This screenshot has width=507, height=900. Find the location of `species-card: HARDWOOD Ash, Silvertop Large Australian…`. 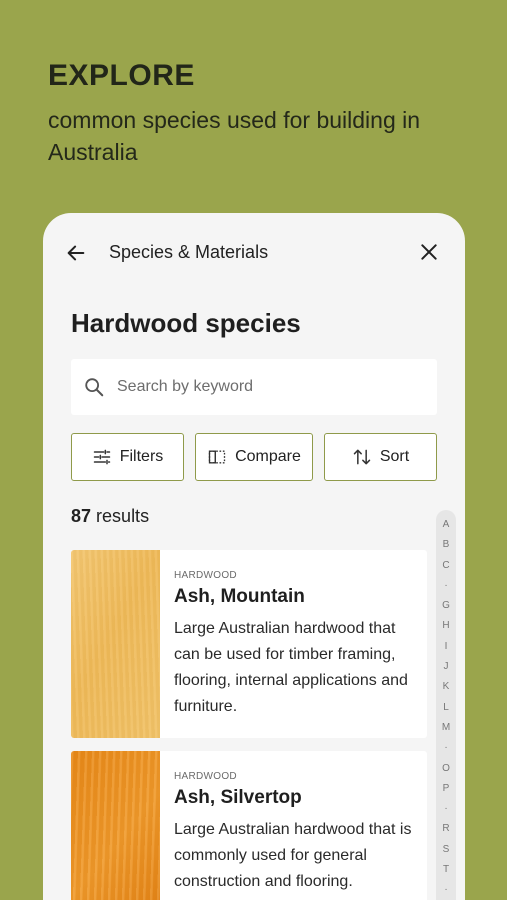

species-card: HARDWOOD Ash, Silvertop Large Australian… is located at coordinates (249, 825).